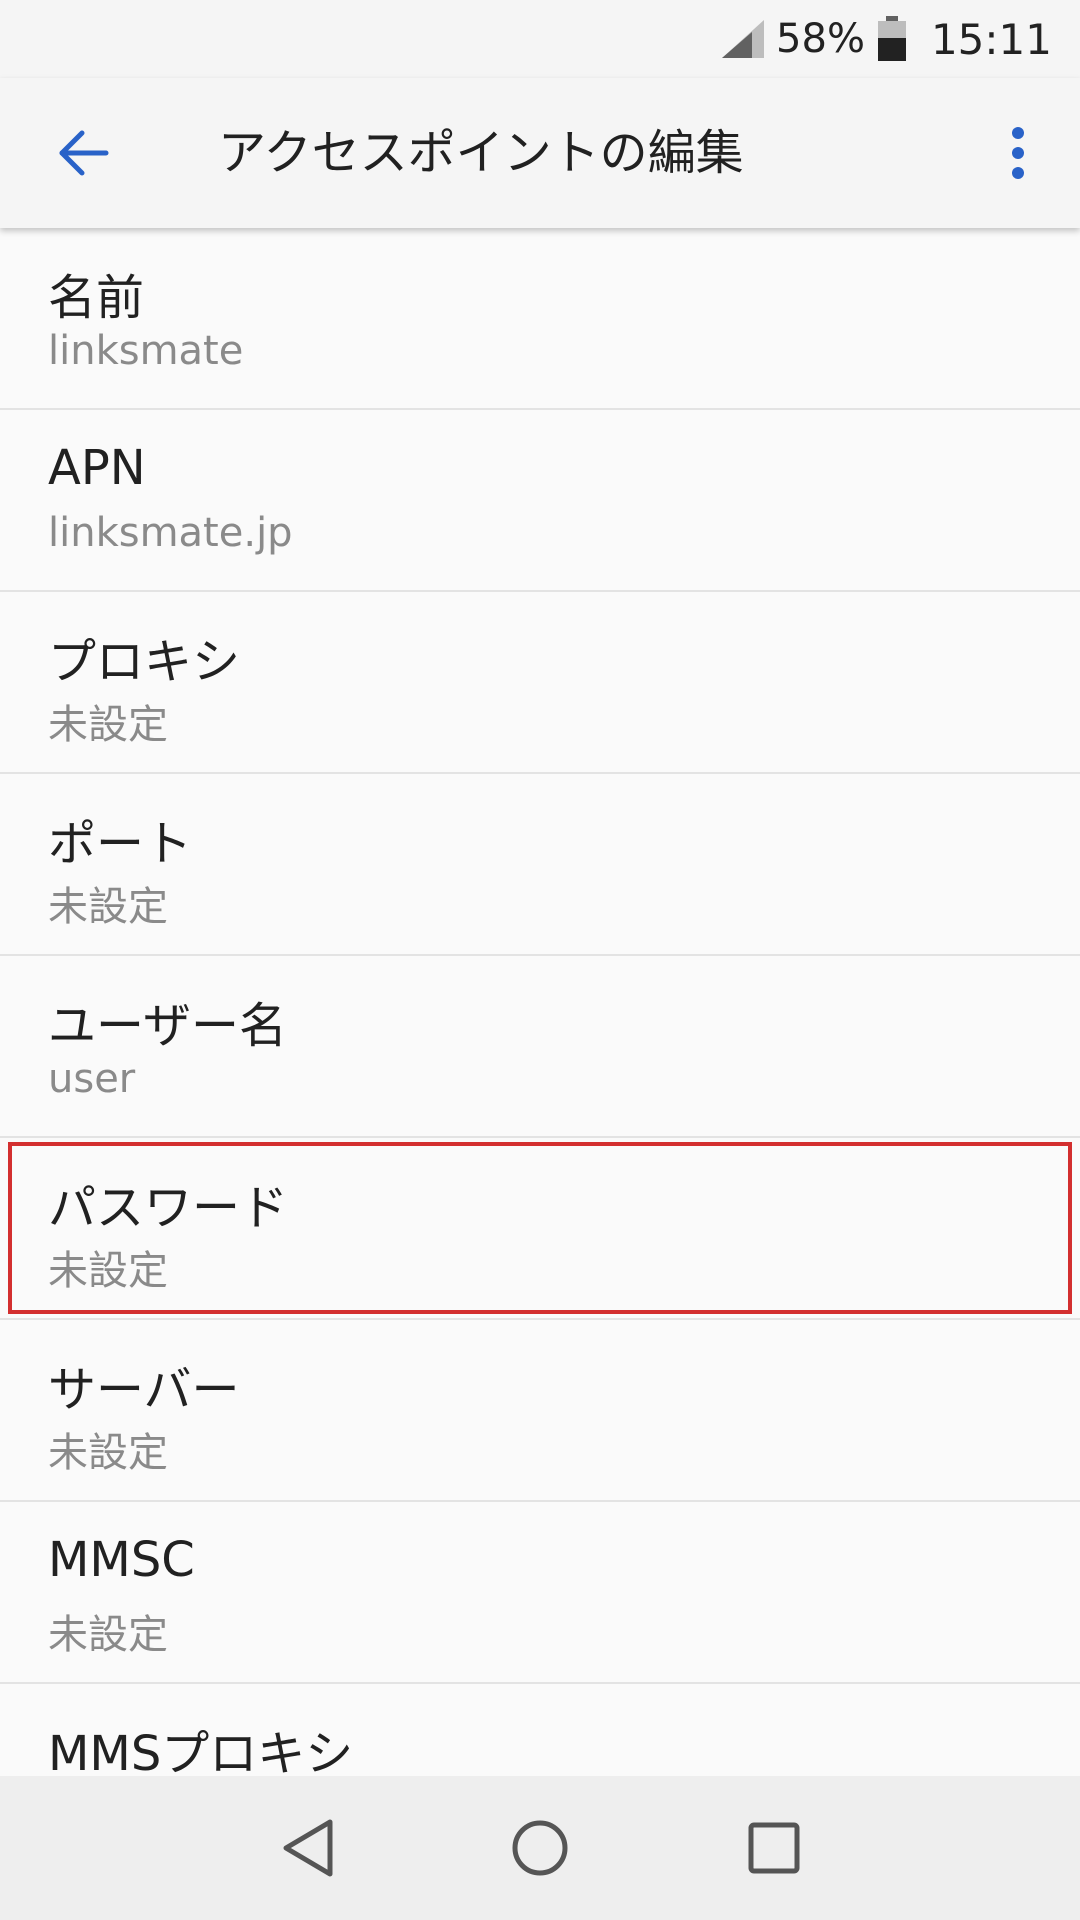 The width and height of the screenshot is (1080, 1920). What do you see at coordinates (540, 1047) in the screenshot?
I see `setting-username: ユーザー名 user` at bounding box center [540, 1047].